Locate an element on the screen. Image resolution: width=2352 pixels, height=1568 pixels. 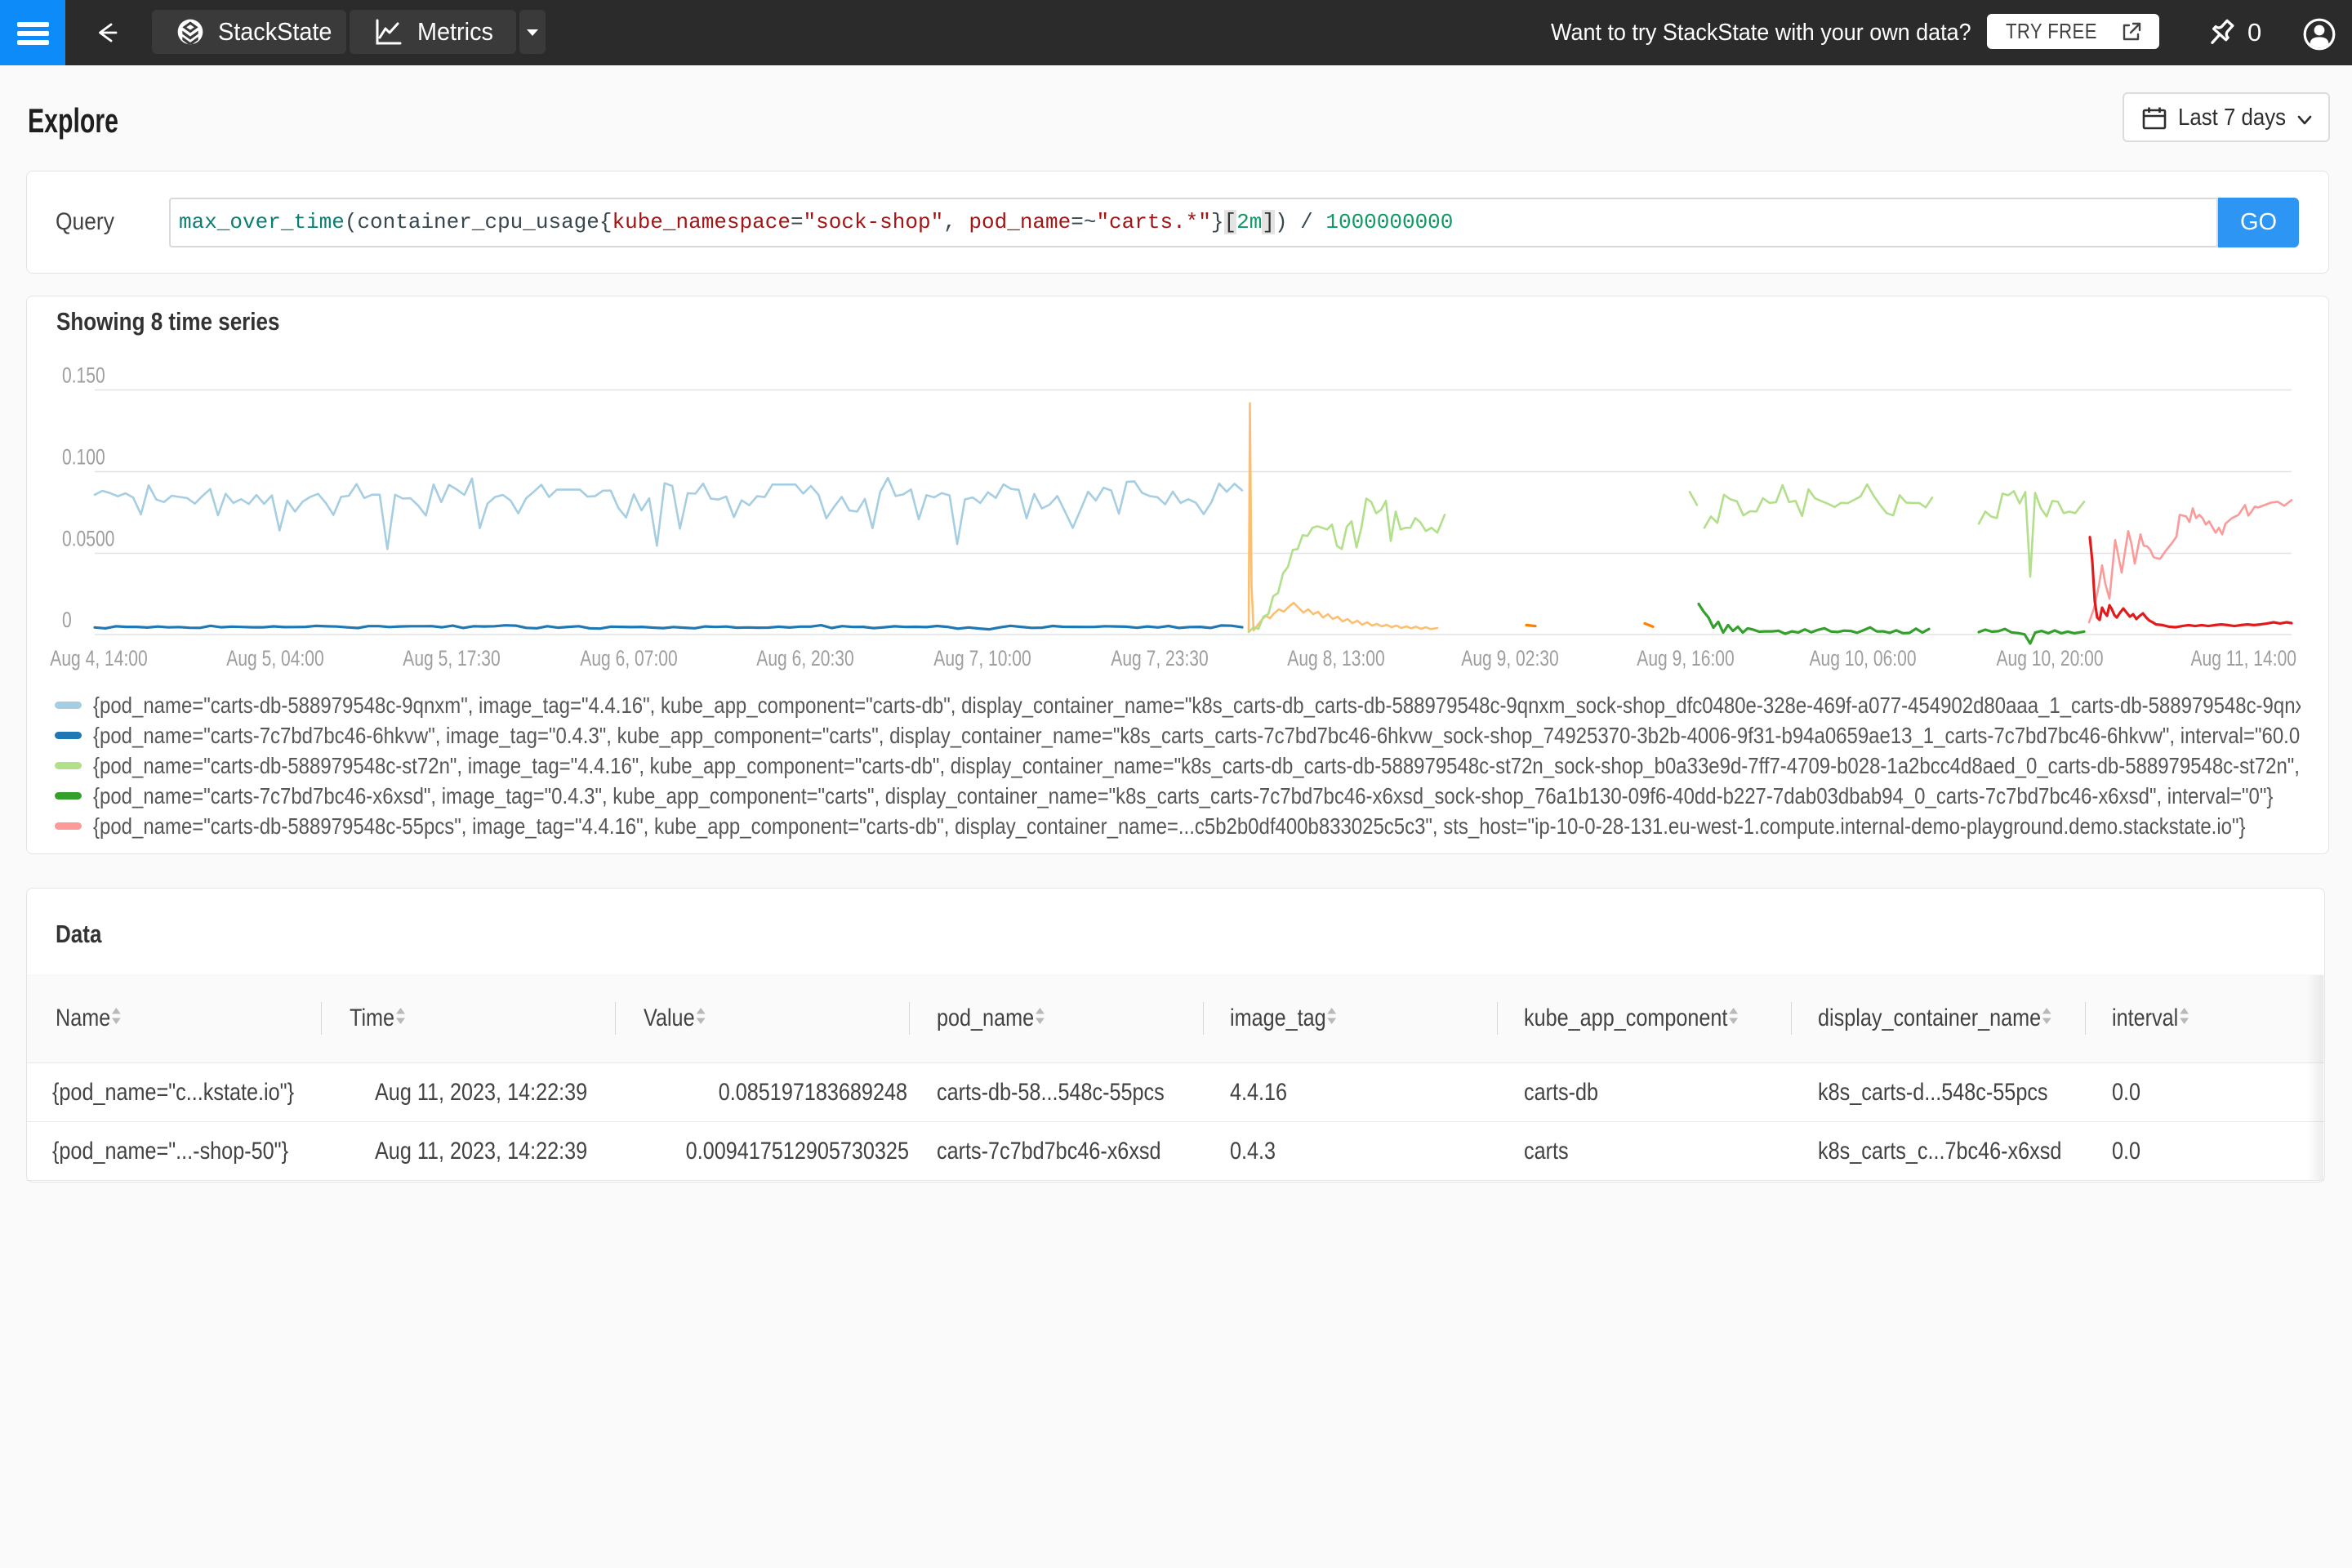
svg-text: Aug 10, 06:00 is located at coordinates (1862, 659).